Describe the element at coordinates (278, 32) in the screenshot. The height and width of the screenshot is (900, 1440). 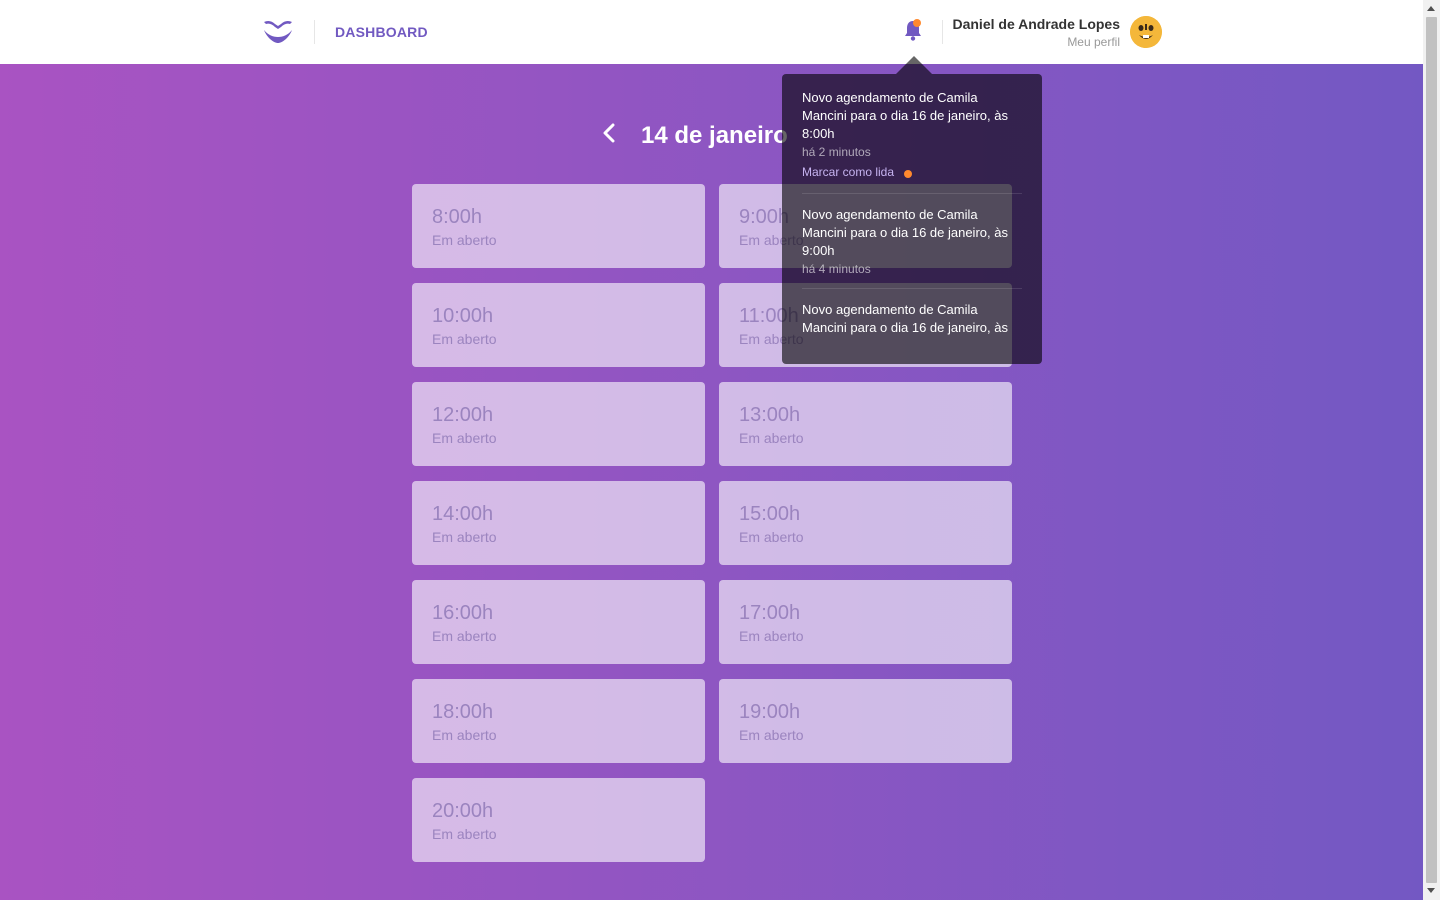
I see `mustache-logo-icon` at that location.